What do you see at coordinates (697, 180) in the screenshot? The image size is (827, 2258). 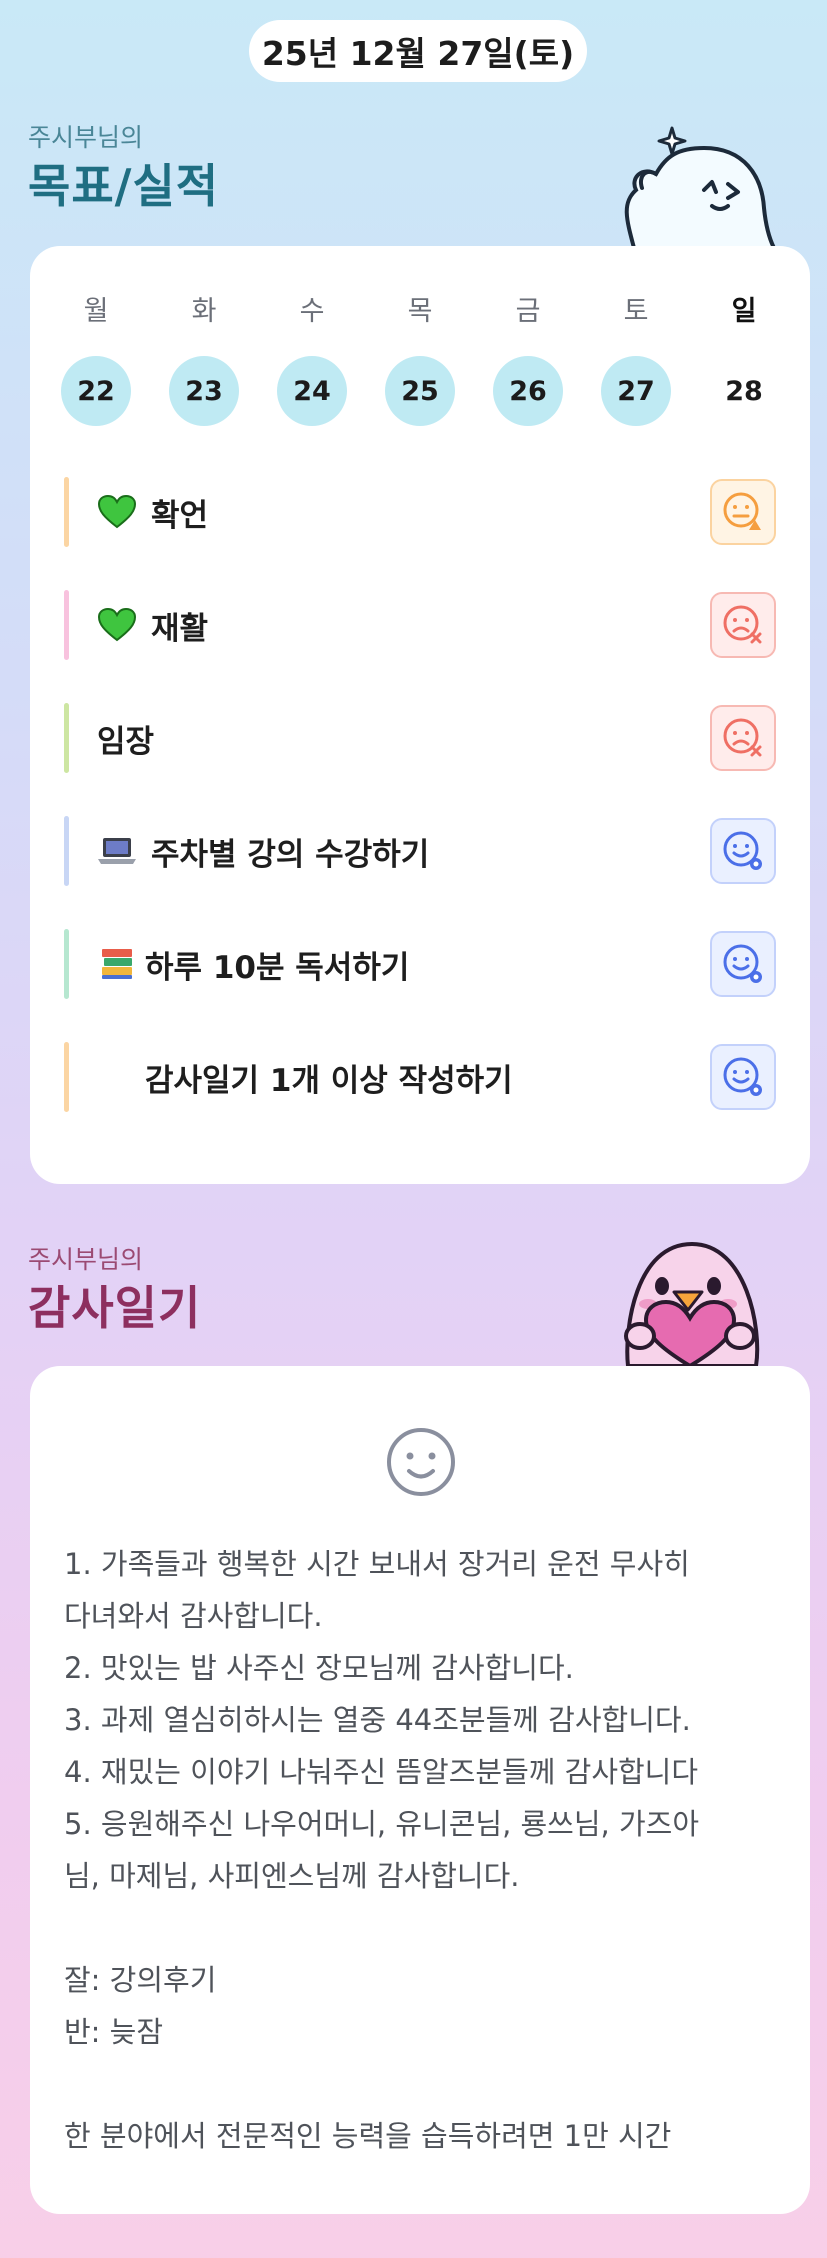 I see `ghost-mascot-illustration` at bounding box center [697, 180].